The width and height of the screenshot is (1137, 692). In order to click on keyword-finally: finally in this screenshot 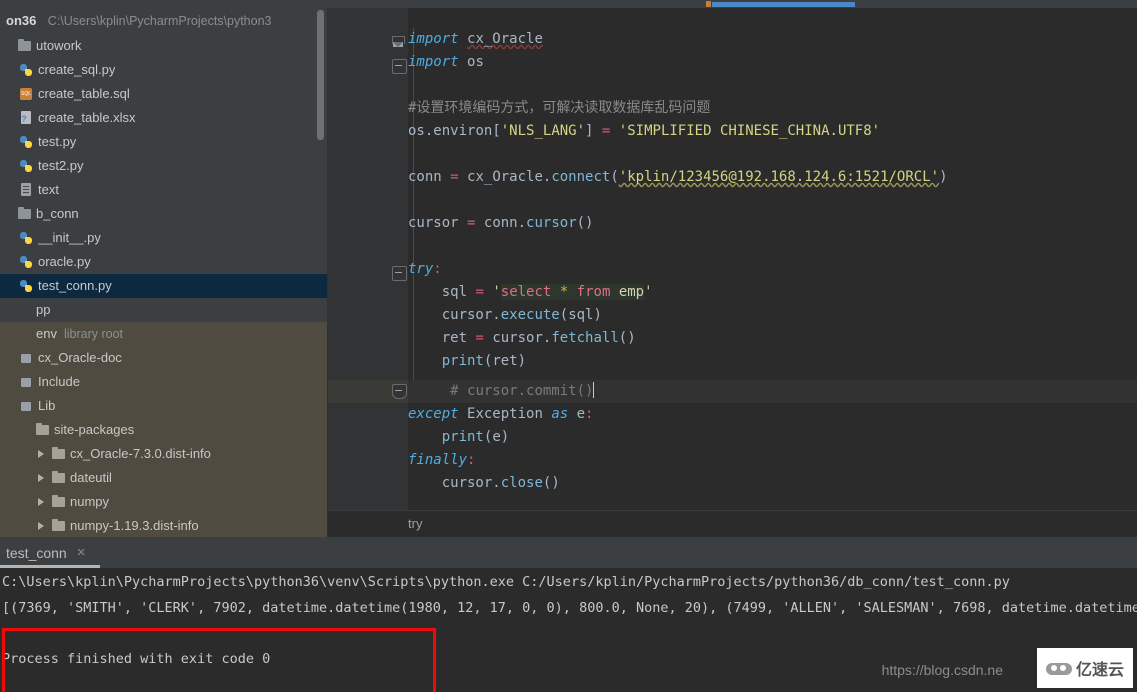, I will do `click(438, 460)`.